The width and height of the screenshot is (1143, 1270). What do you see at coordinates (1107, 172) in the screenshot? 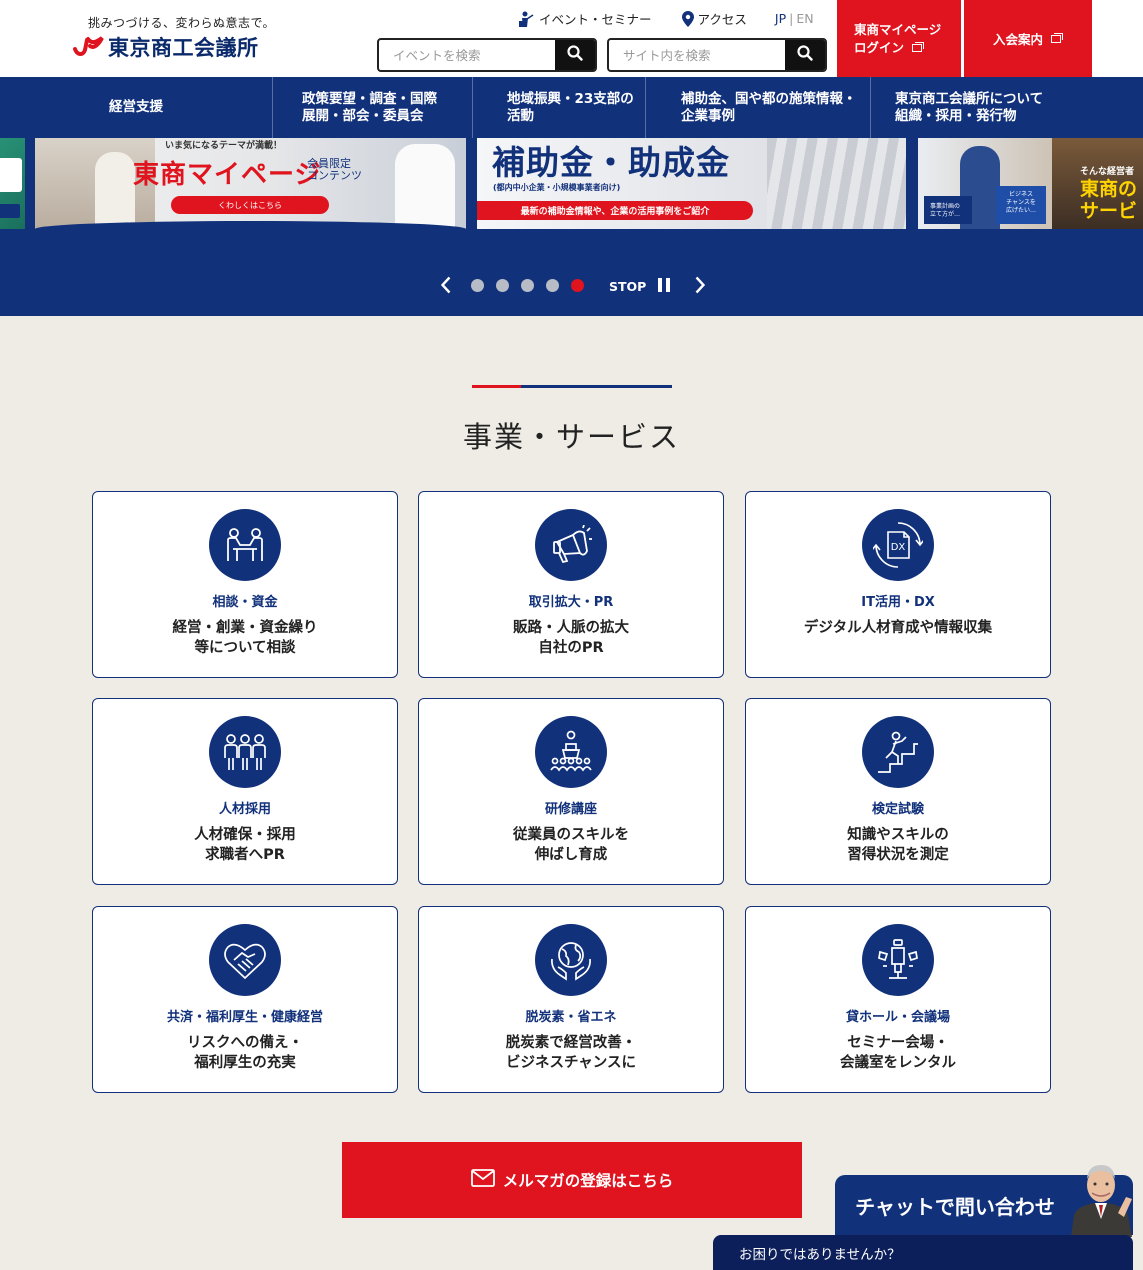
I see `slide-small-text: そんな経営者` at bounding box center [1107, 172].